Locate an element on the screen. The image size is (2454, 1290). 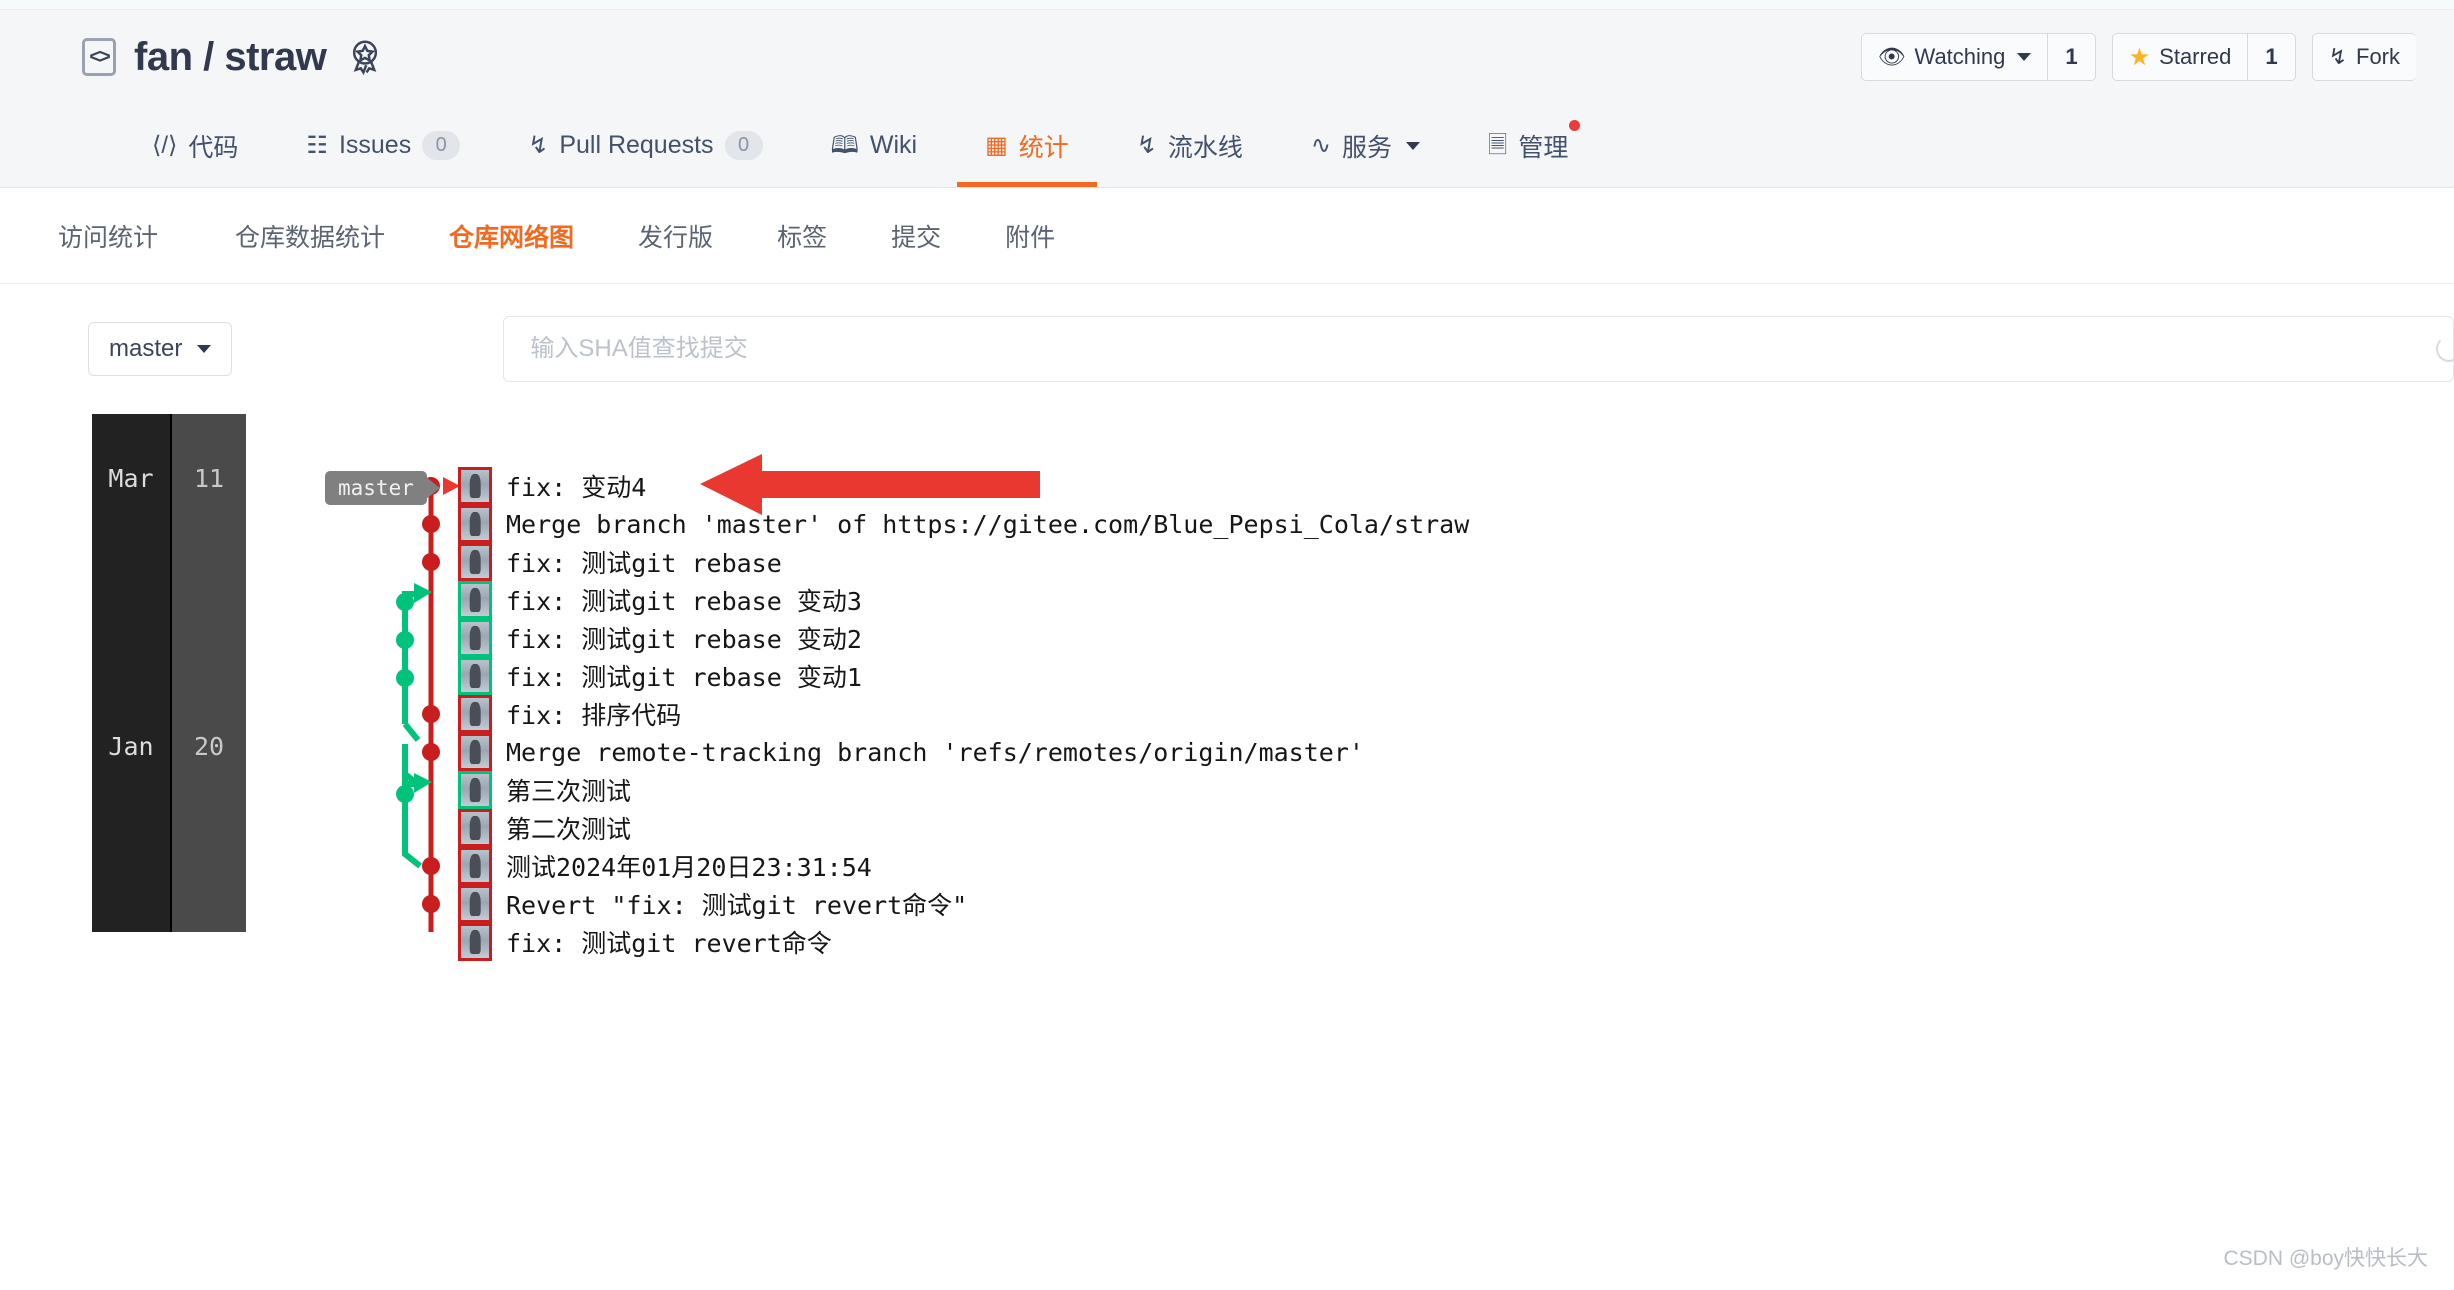
fork-icon: ↯ is located at coordinates (2337, 56).